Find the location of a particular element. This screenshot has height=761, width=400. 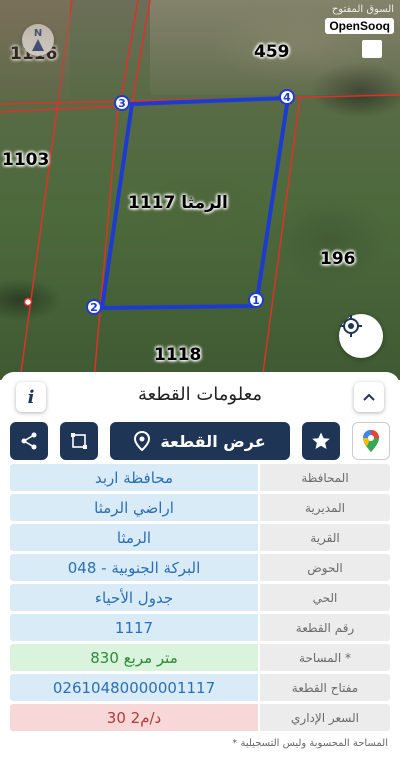

detail-row-plot-number: رقم القطعة 1117 is located at coordinates (200, 627).